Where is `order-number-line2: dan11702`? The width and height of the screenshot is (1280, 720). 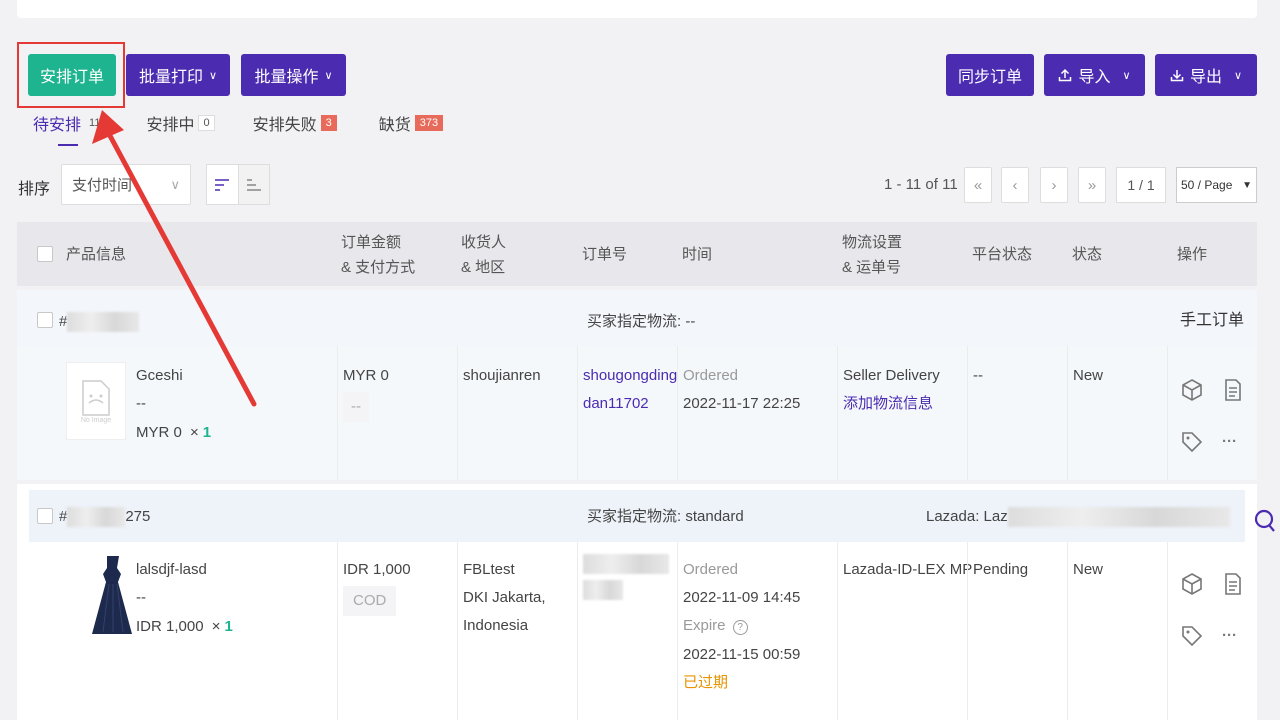 order-number-line2: dan11702 is located at coordinates (616, 403).